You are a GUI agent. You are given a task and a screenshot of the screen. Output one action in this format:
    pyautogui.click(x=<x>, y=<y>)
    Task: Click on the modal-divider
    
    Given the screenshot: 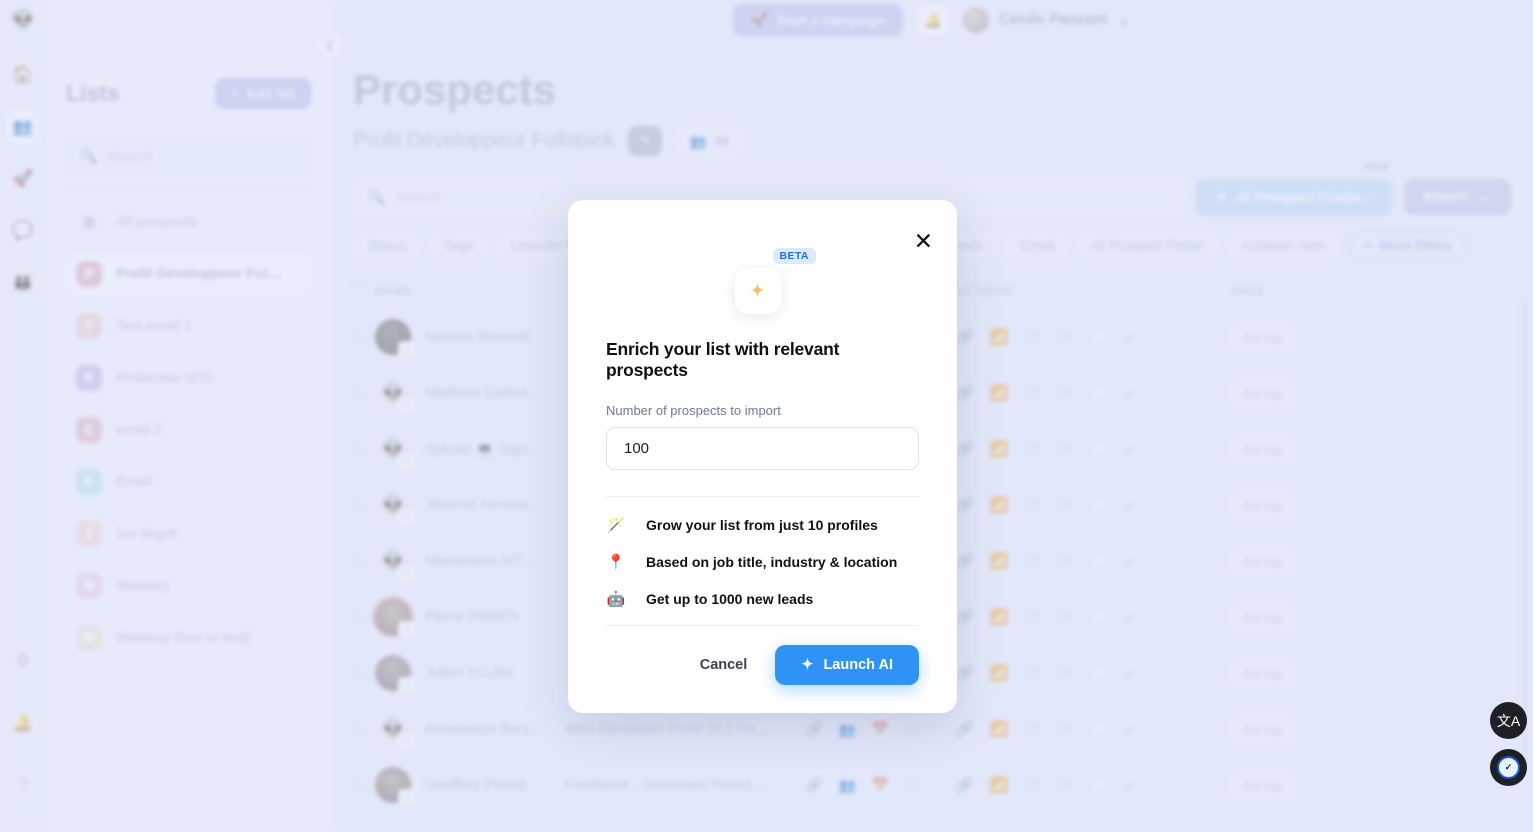 What is the action you would take?
    pyautogui.click(x=762, y=496)
    